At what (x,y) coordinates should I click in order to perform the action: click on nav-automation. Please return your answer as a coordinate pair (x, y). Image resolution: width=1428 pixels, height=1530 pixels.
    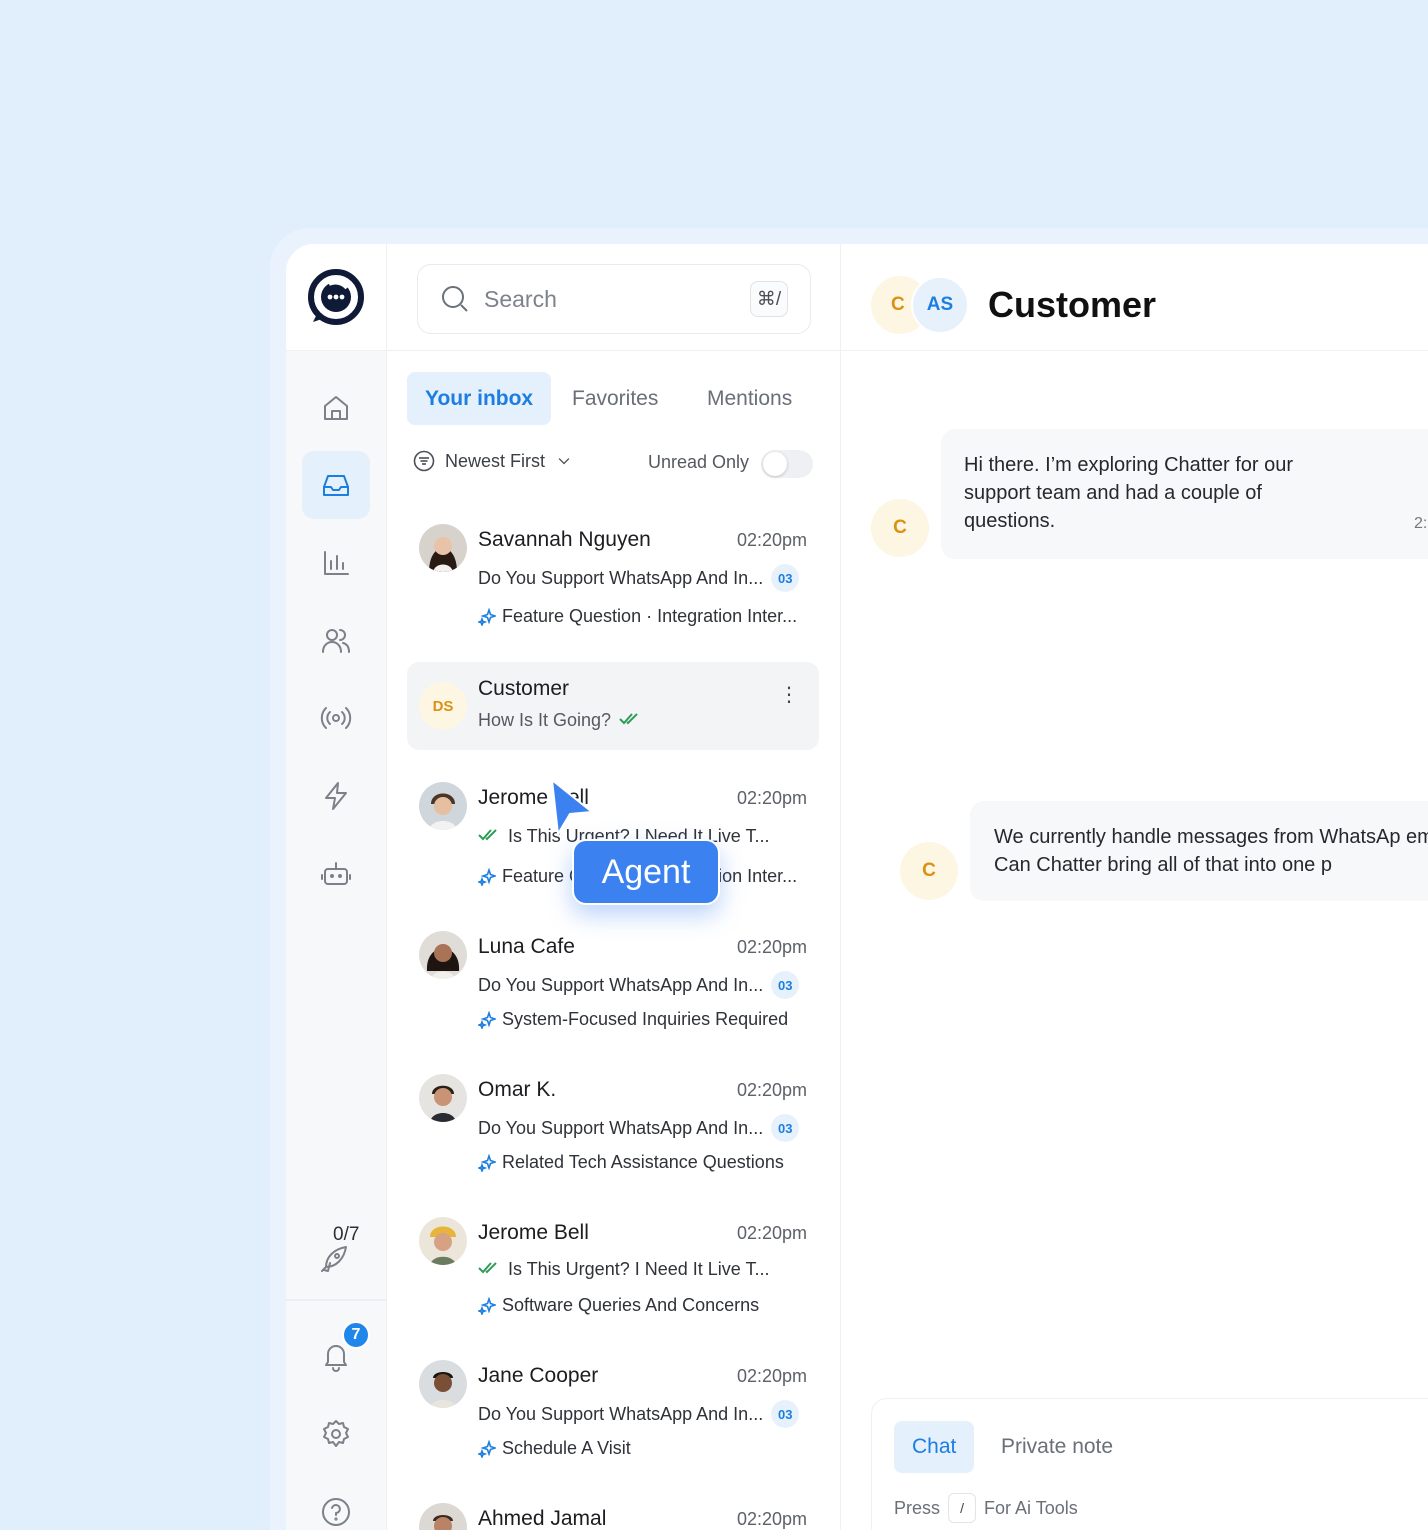
    Looking at the image, I should click on (336, 796).